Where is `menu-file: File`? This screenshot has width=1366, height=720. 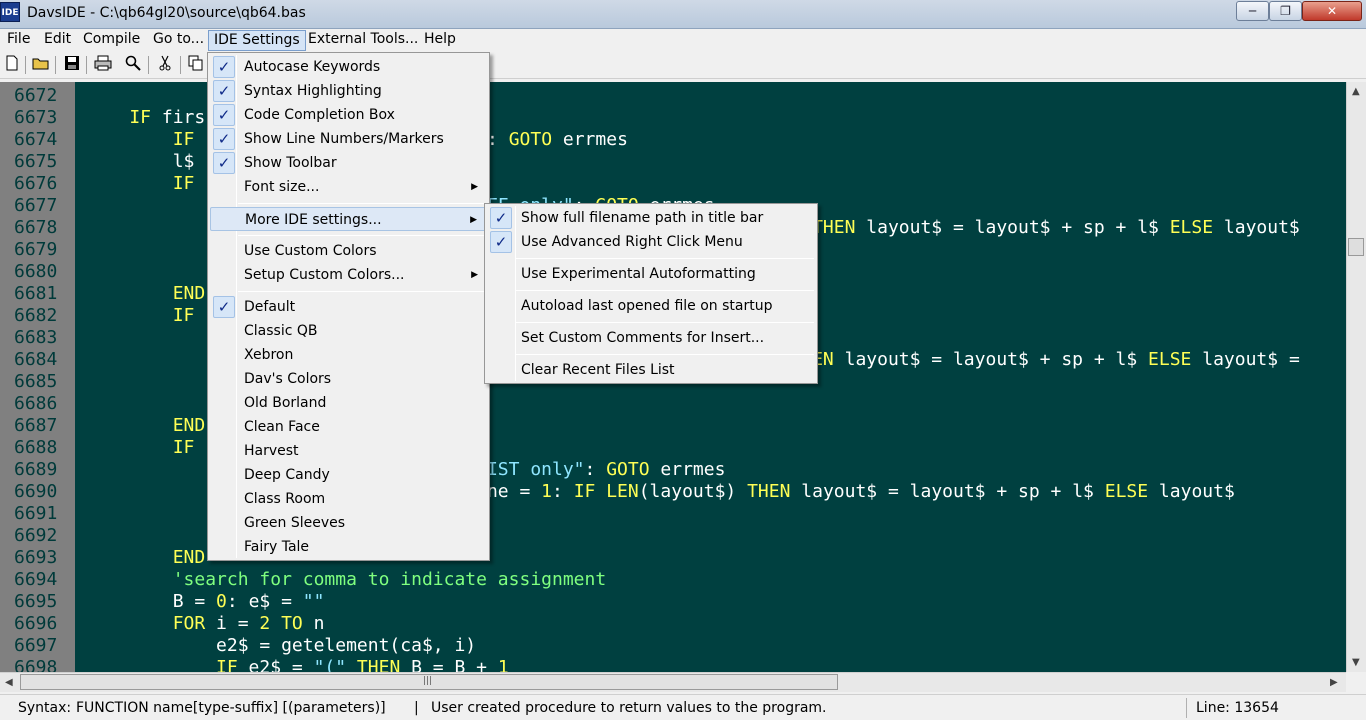 menu-file: File is located at coordinates (18, 40).